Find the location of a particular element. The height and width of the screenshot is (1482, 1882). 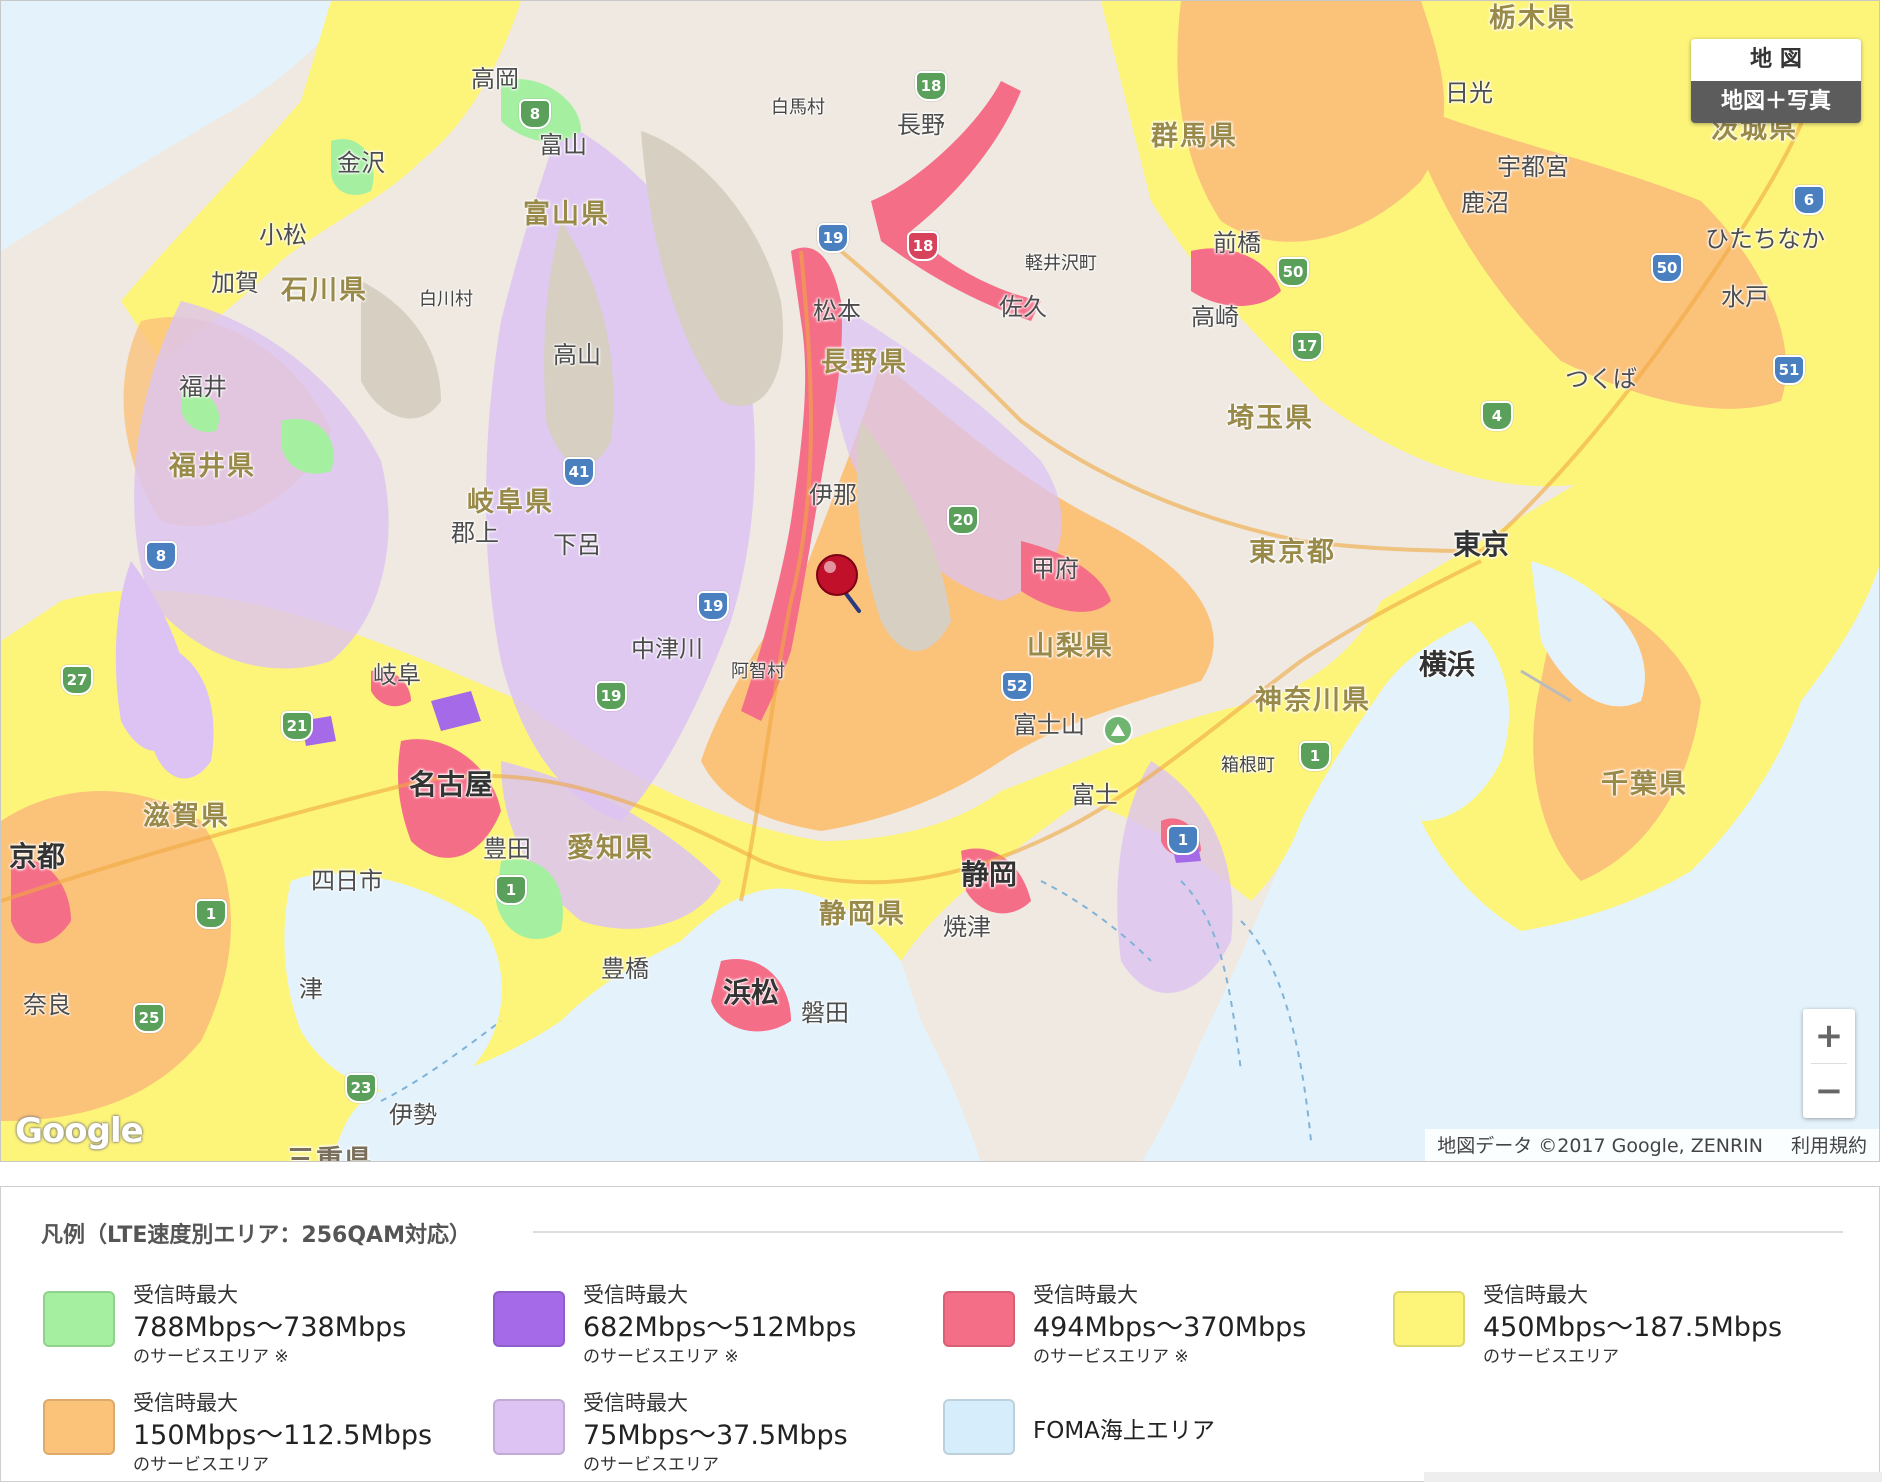

legend-item: 受信時最大 150Mbps〜112.5Mbps のサービスエリア is located at coordinates (253, 1432).